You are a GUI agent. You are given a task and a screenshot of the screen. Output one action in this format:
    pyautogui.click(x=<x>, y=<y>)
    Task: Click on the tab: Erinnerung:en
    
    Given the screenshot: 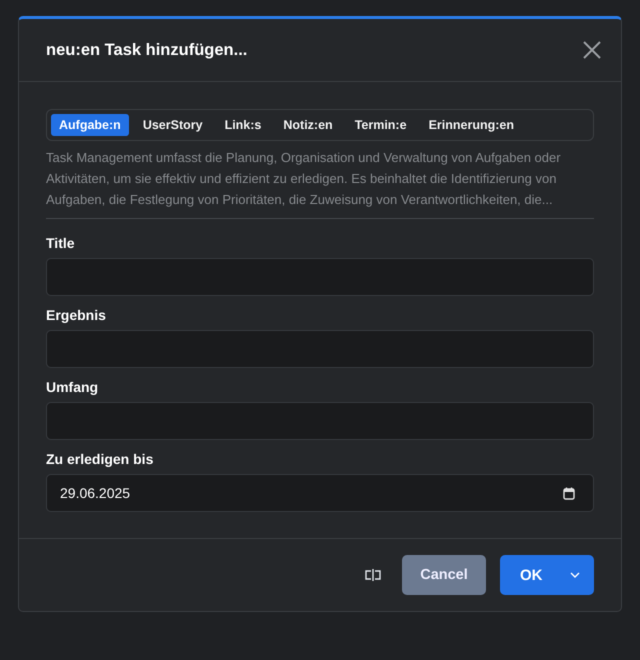 What is the action you would take?
    pyautogui.click(x=471, y=125)
    